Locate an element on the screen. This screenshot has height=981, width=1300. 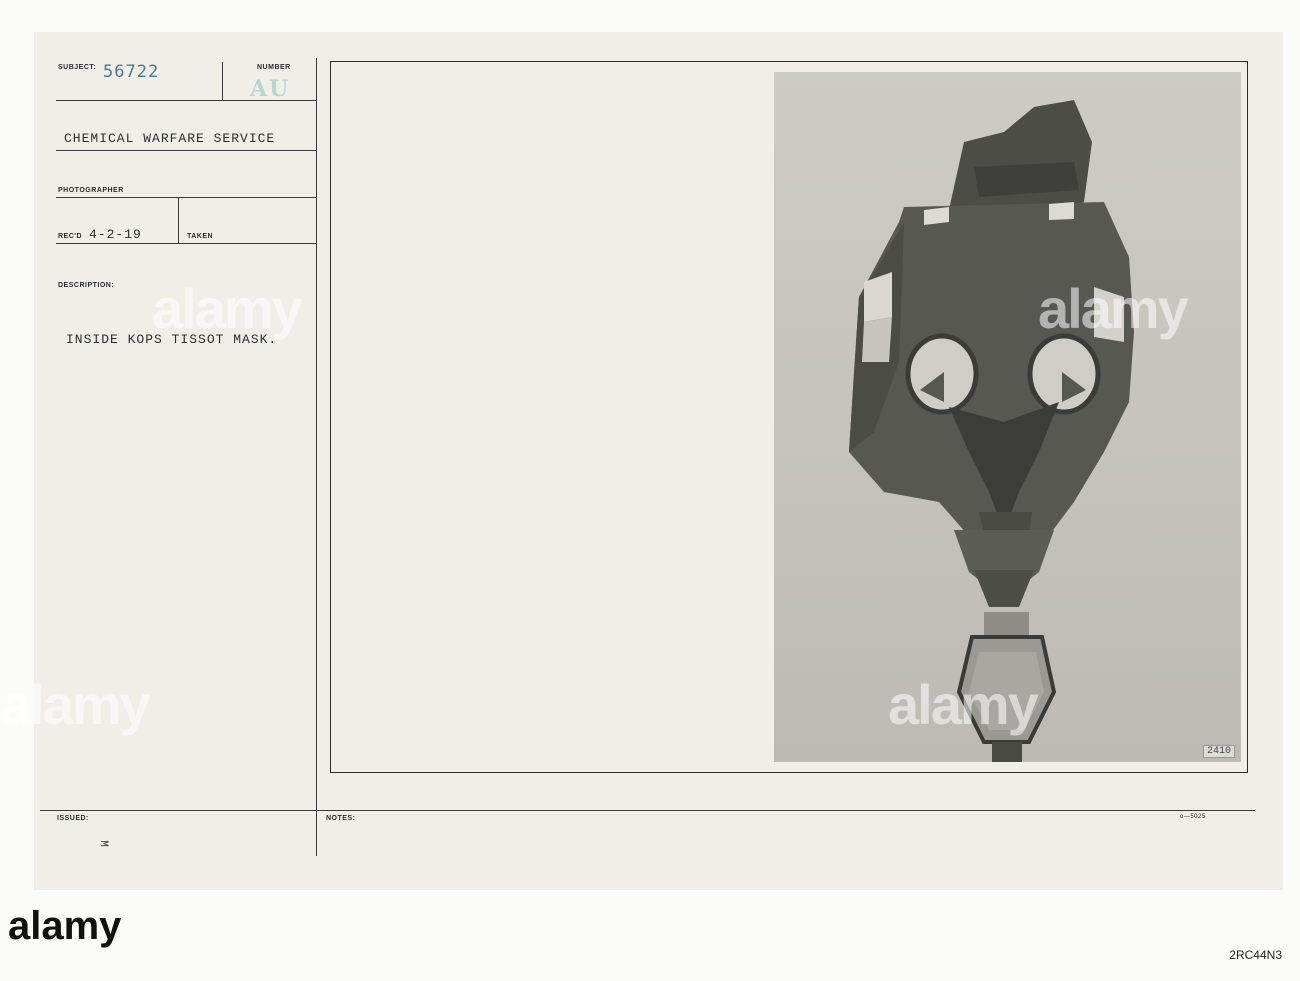
form-code: o—5025 is located at coordinates (1193, 817).